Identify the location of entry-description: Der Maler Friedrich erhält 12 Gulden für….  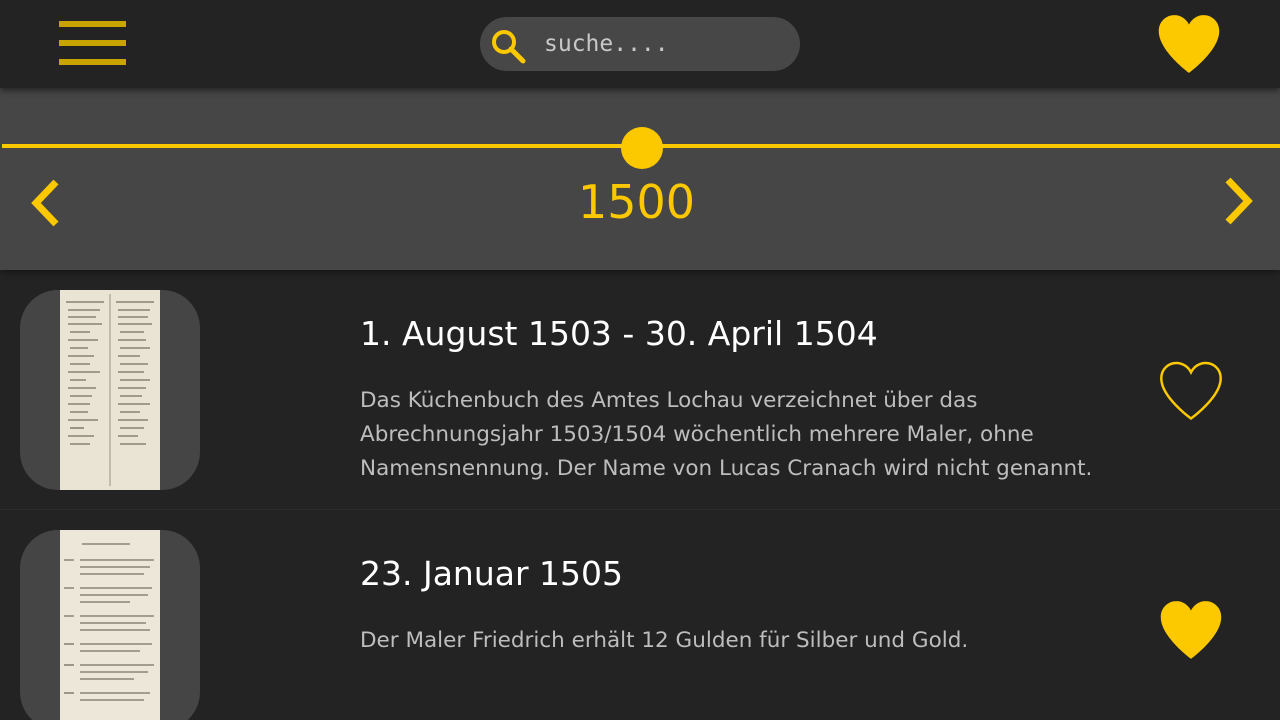
(664, 640).